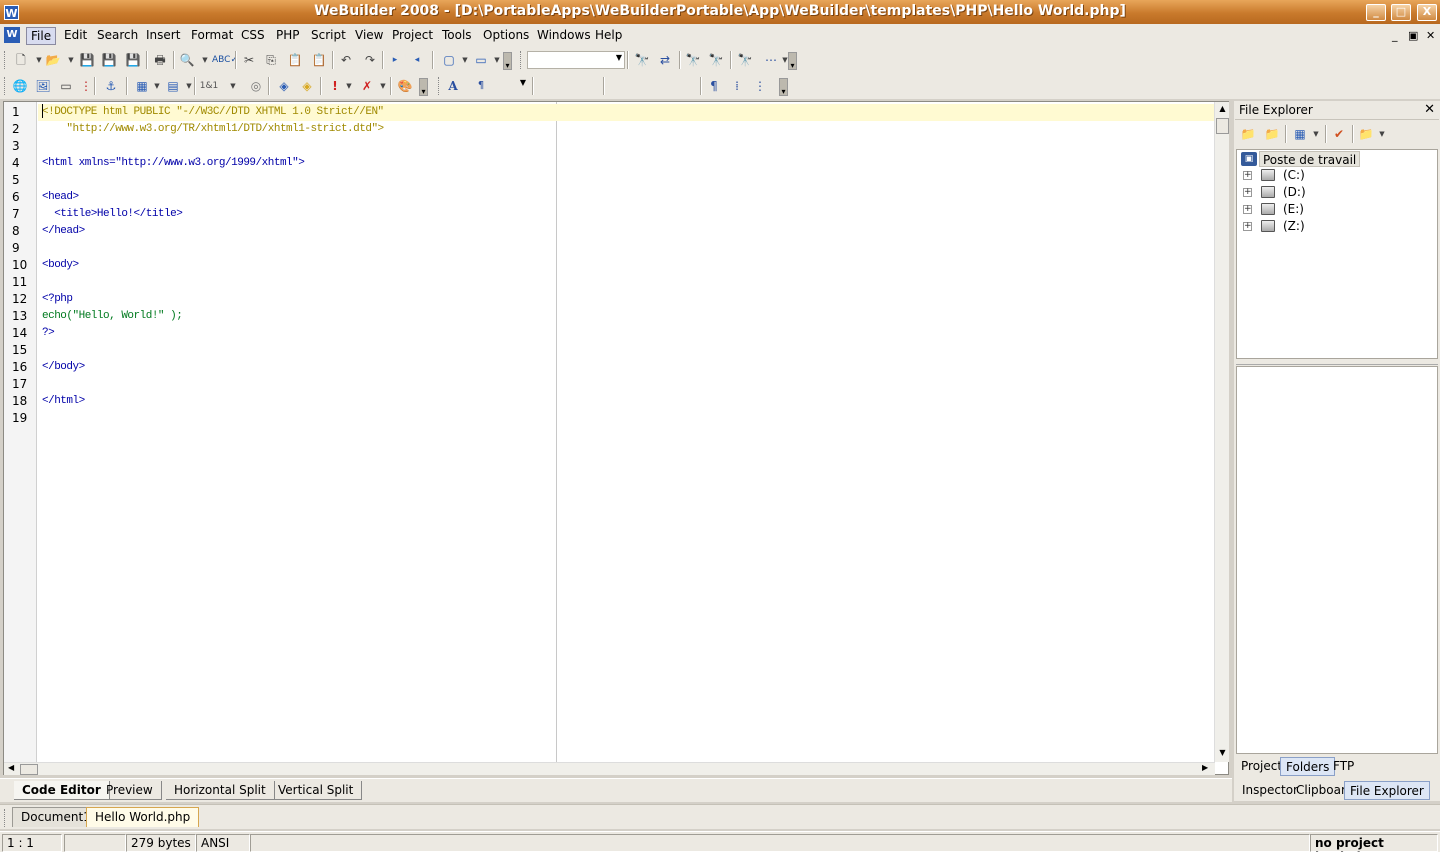  Describe the element at coordinates (316, 790) in the screenshot. I see `tab-vertical-split: Vertical Split` at that location.